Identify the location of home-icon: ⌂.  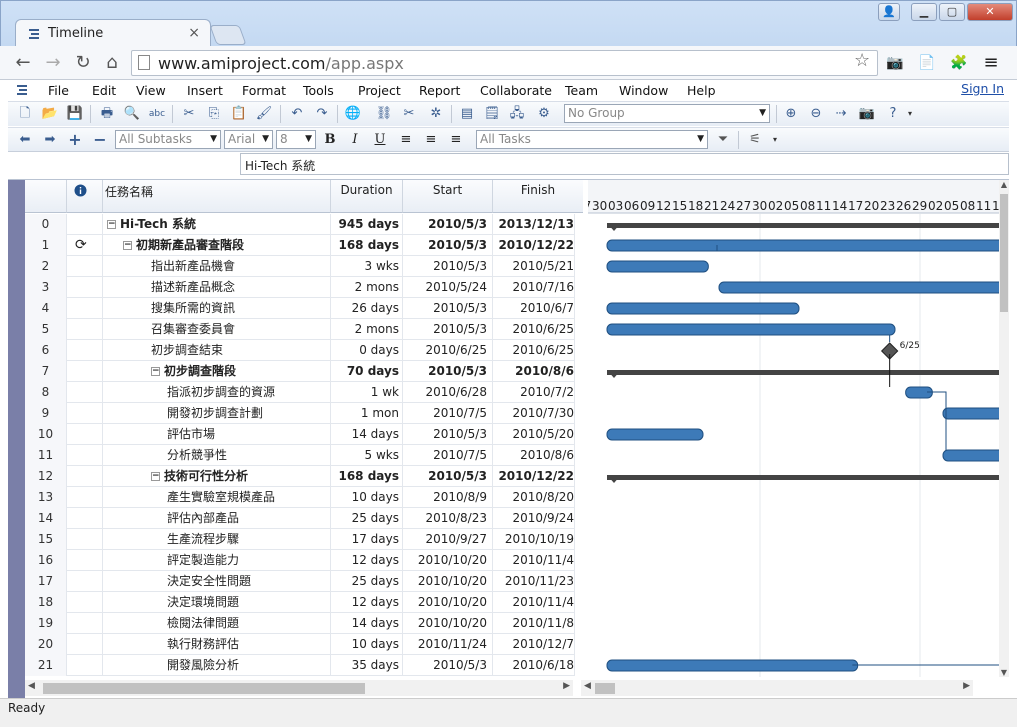
(112, 63).